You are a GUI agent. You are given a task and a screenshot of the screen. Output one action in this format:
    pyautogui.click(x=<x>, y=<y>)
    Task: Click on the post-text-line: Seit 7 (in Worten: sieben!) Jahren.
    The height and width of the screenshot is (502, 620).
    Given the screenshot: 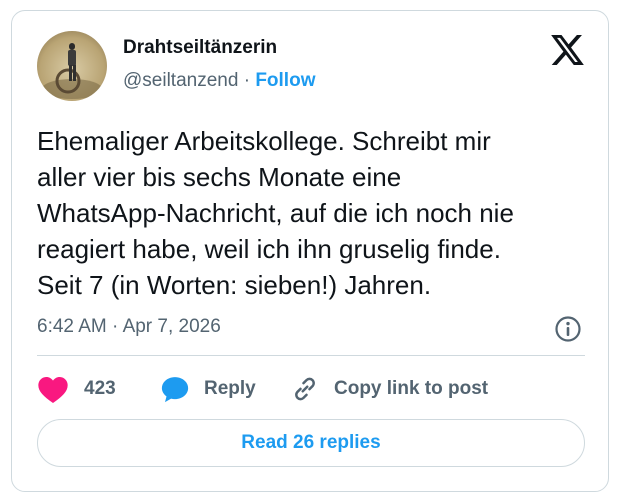 What is the action you would take?
    pyautogui.click(x=234, y=285)
    